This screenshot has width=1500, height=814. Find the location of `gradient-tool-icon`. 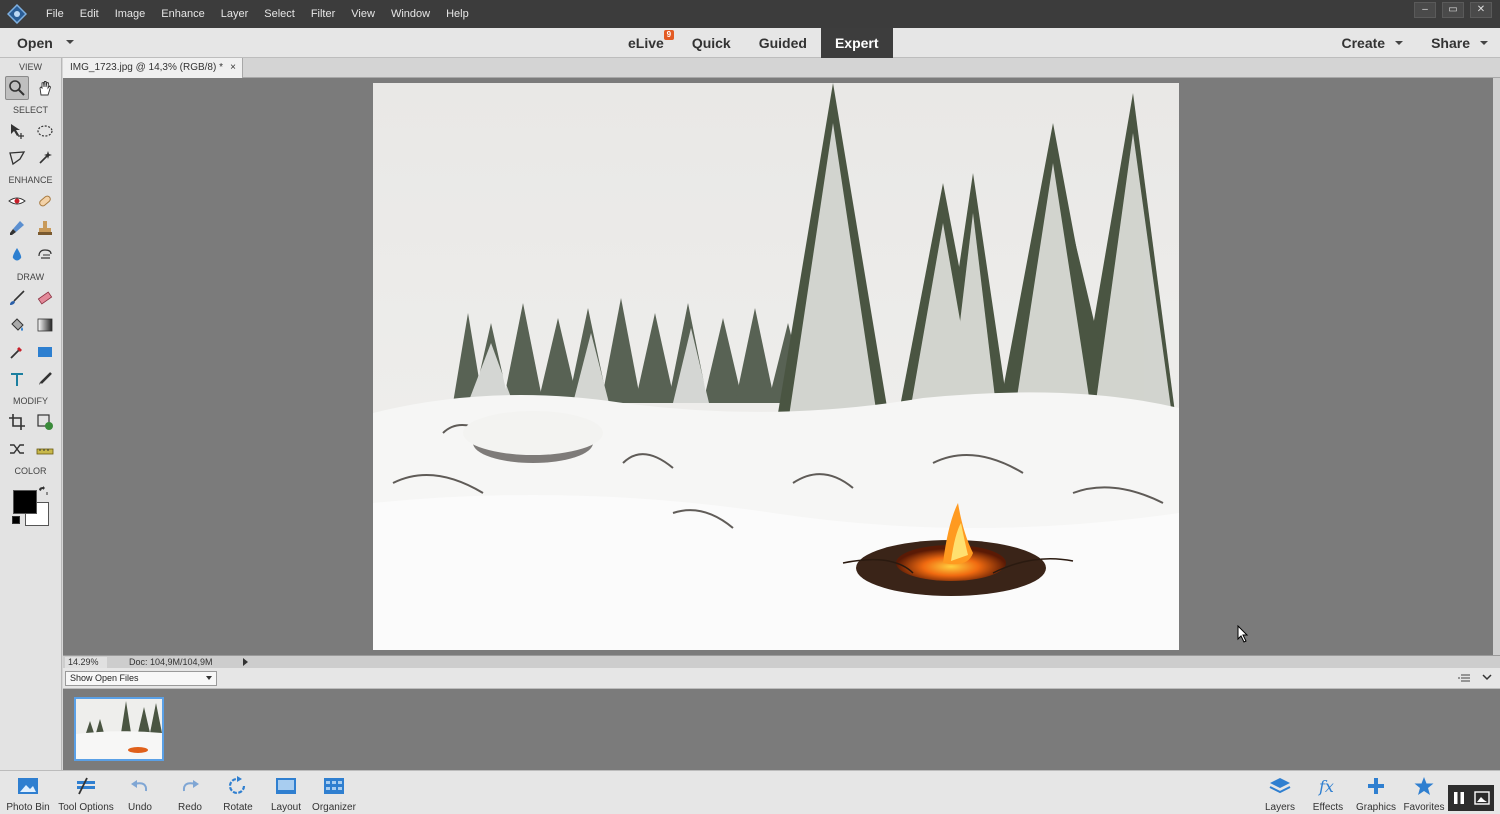

gradient-tool-icon is located at coordinates (45, 325).